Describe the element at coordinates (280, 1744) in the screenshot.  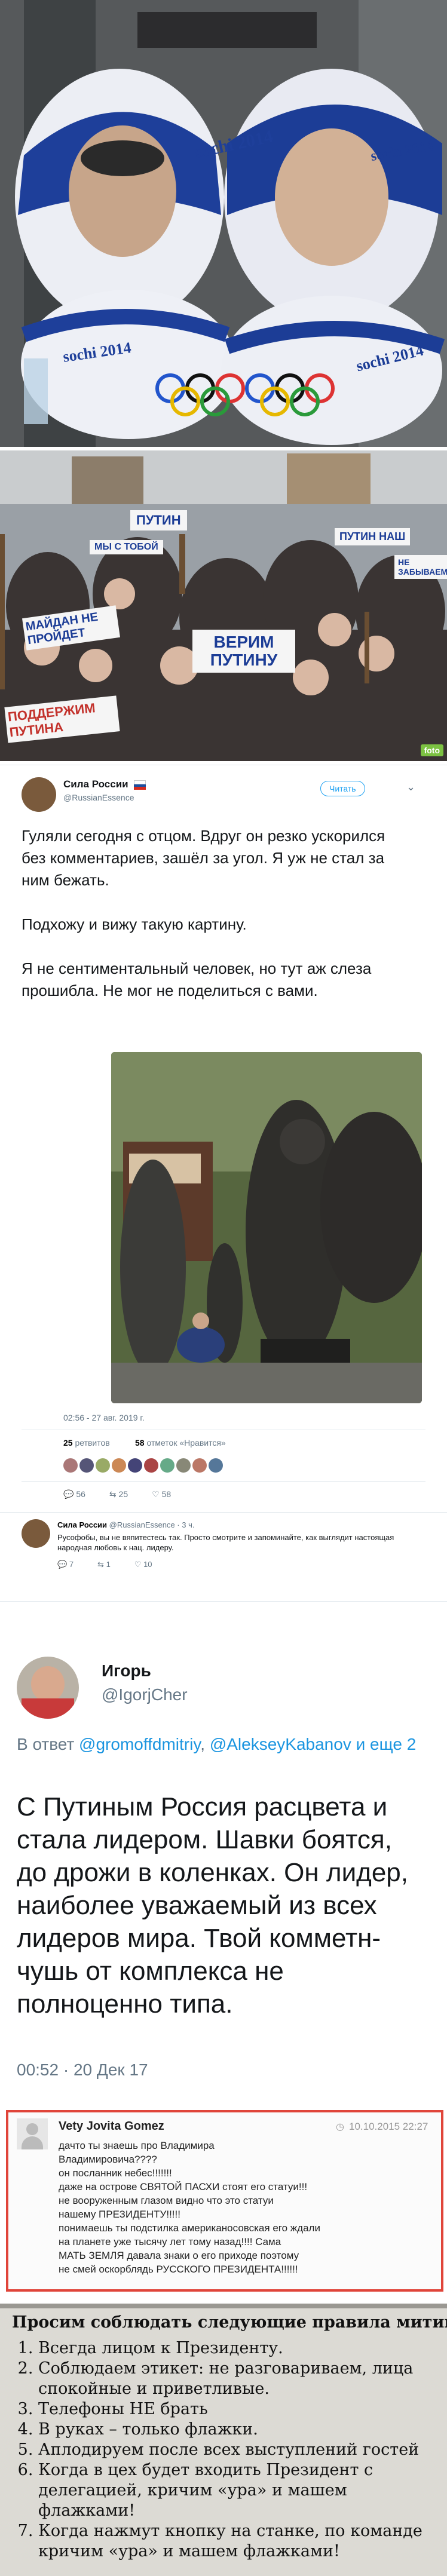
I see `mention-link: @AlekseyKabanov` at that location.